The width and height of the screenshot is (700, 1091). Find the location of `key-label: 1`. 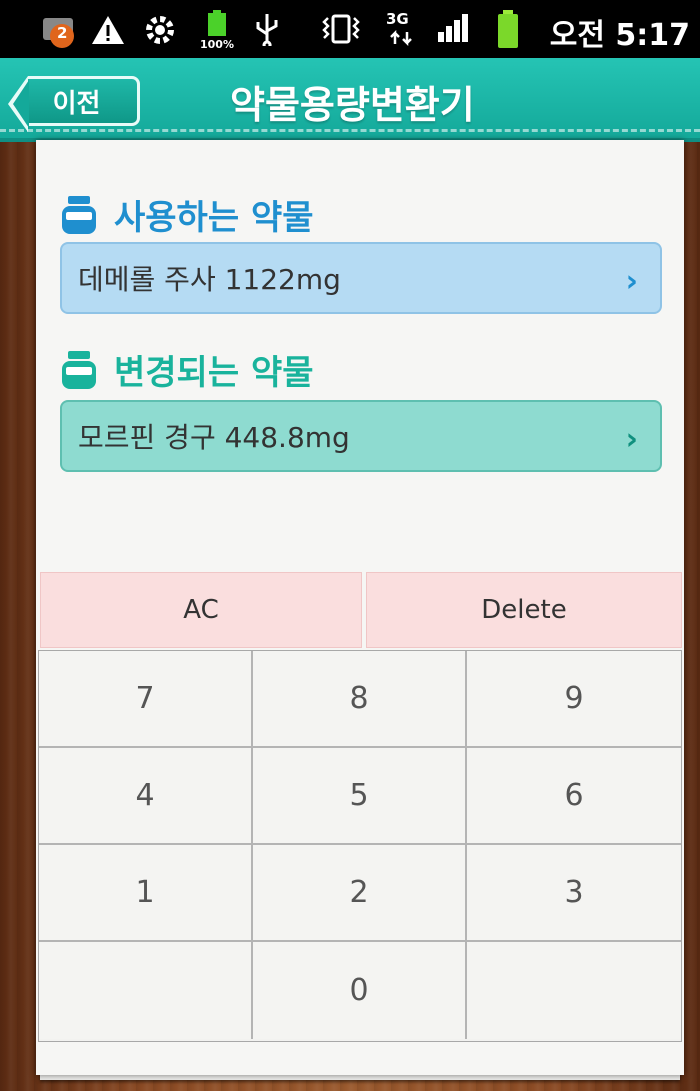

key-label: 1 is located at coordinates (145, 892).